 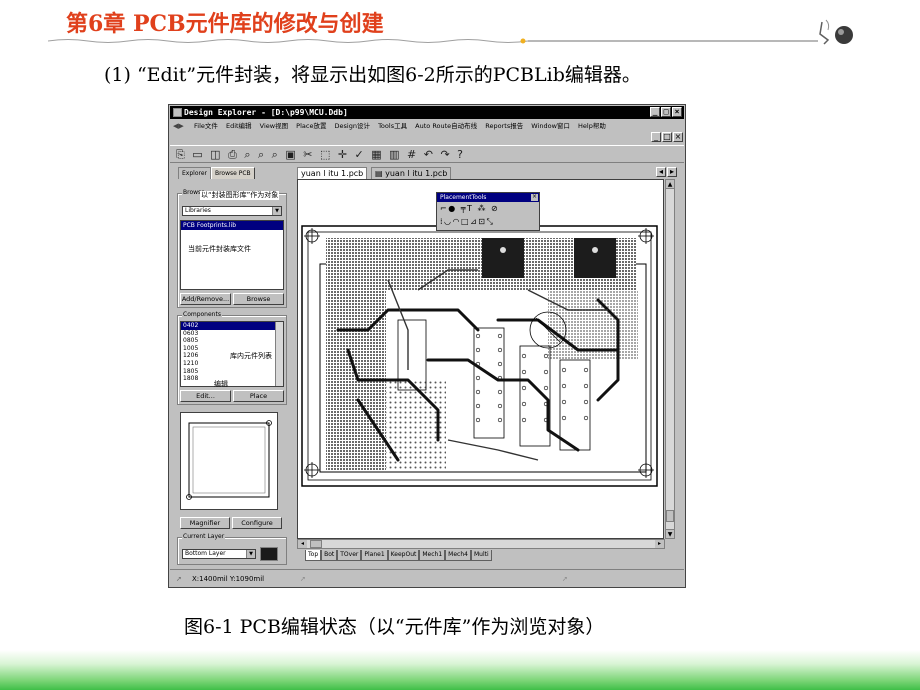 I want to click on place-button: Place, so click(x=258, y=396).